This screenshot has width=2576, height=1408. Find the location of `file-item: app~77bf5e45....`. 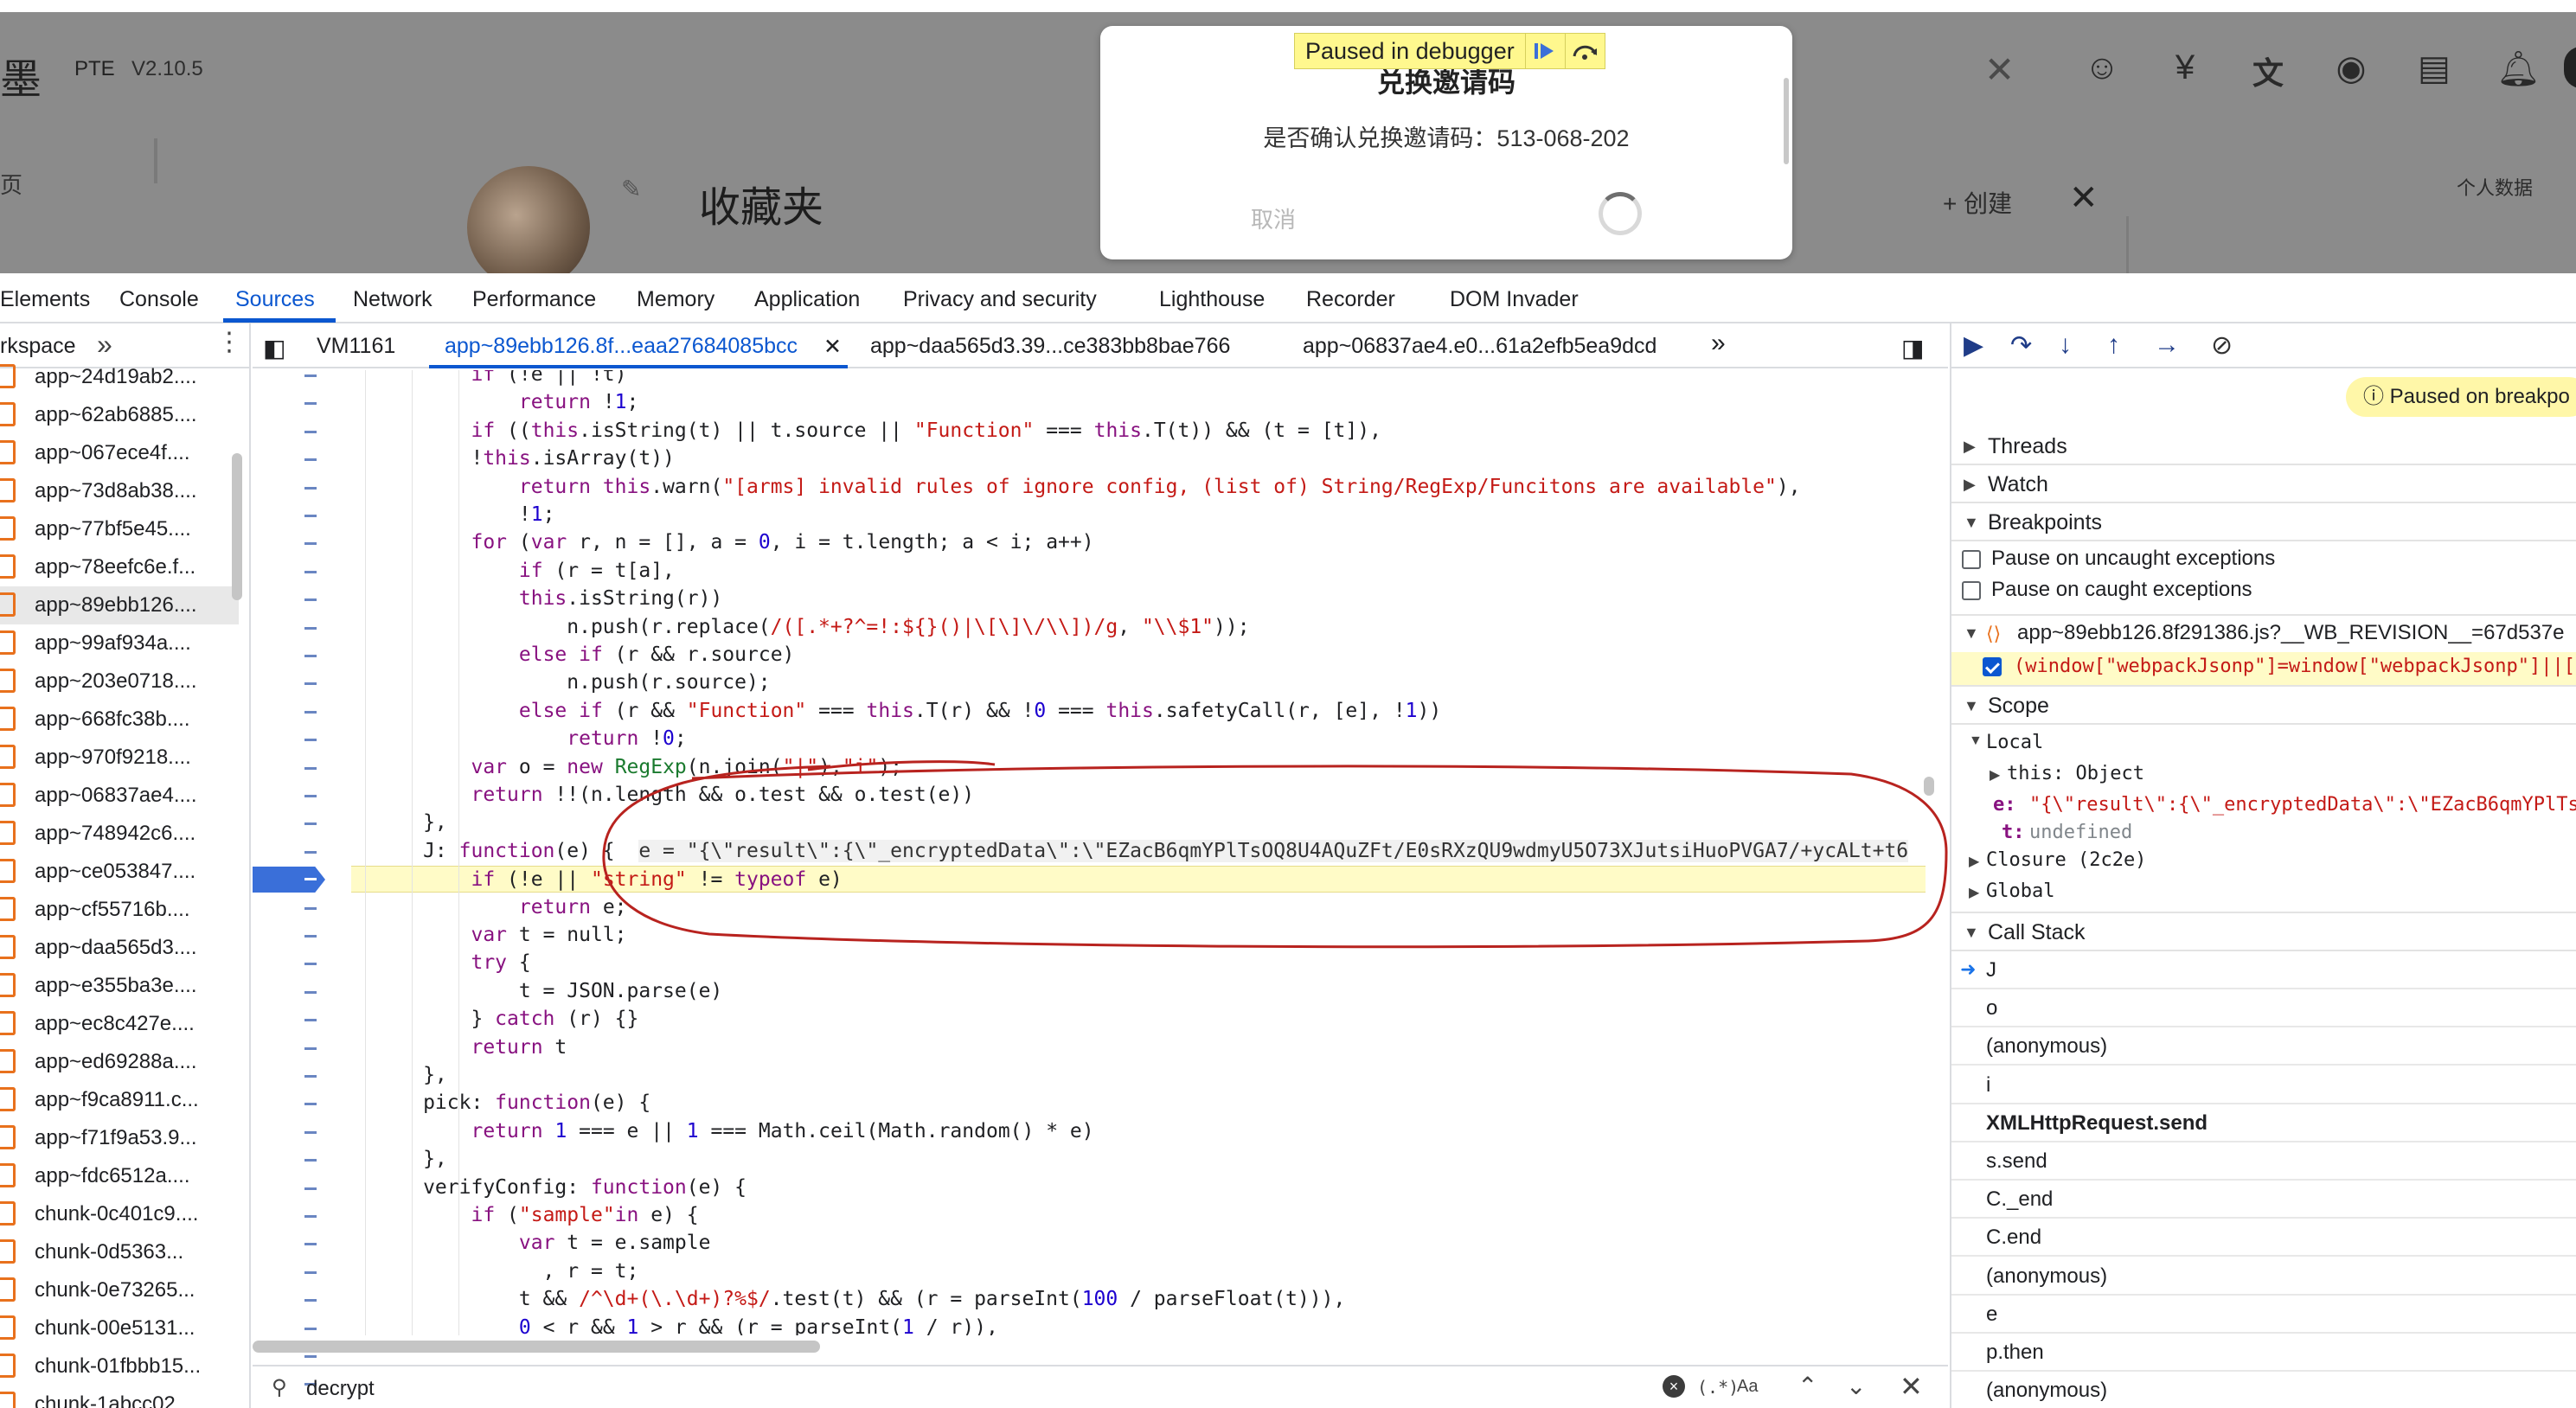

file-item: app~77bf5e45.... is located at coordinates (119, 529).